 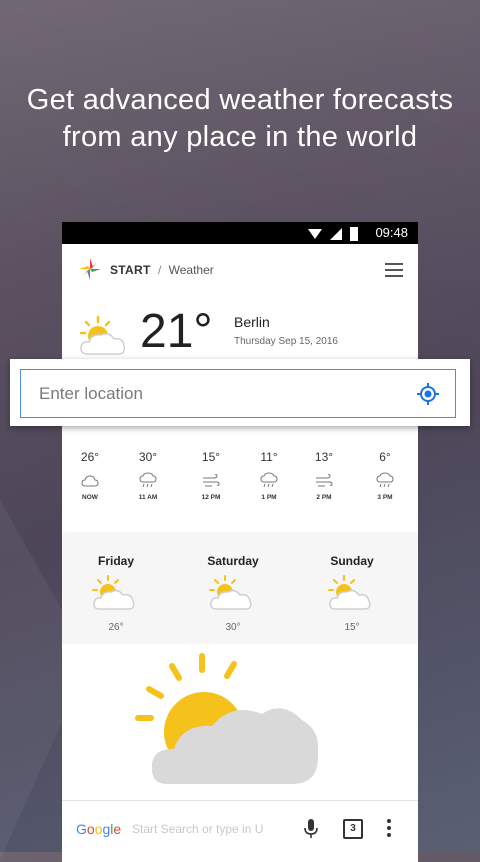 I want to click on day-temp: 15°, so click(x=352, y=627).